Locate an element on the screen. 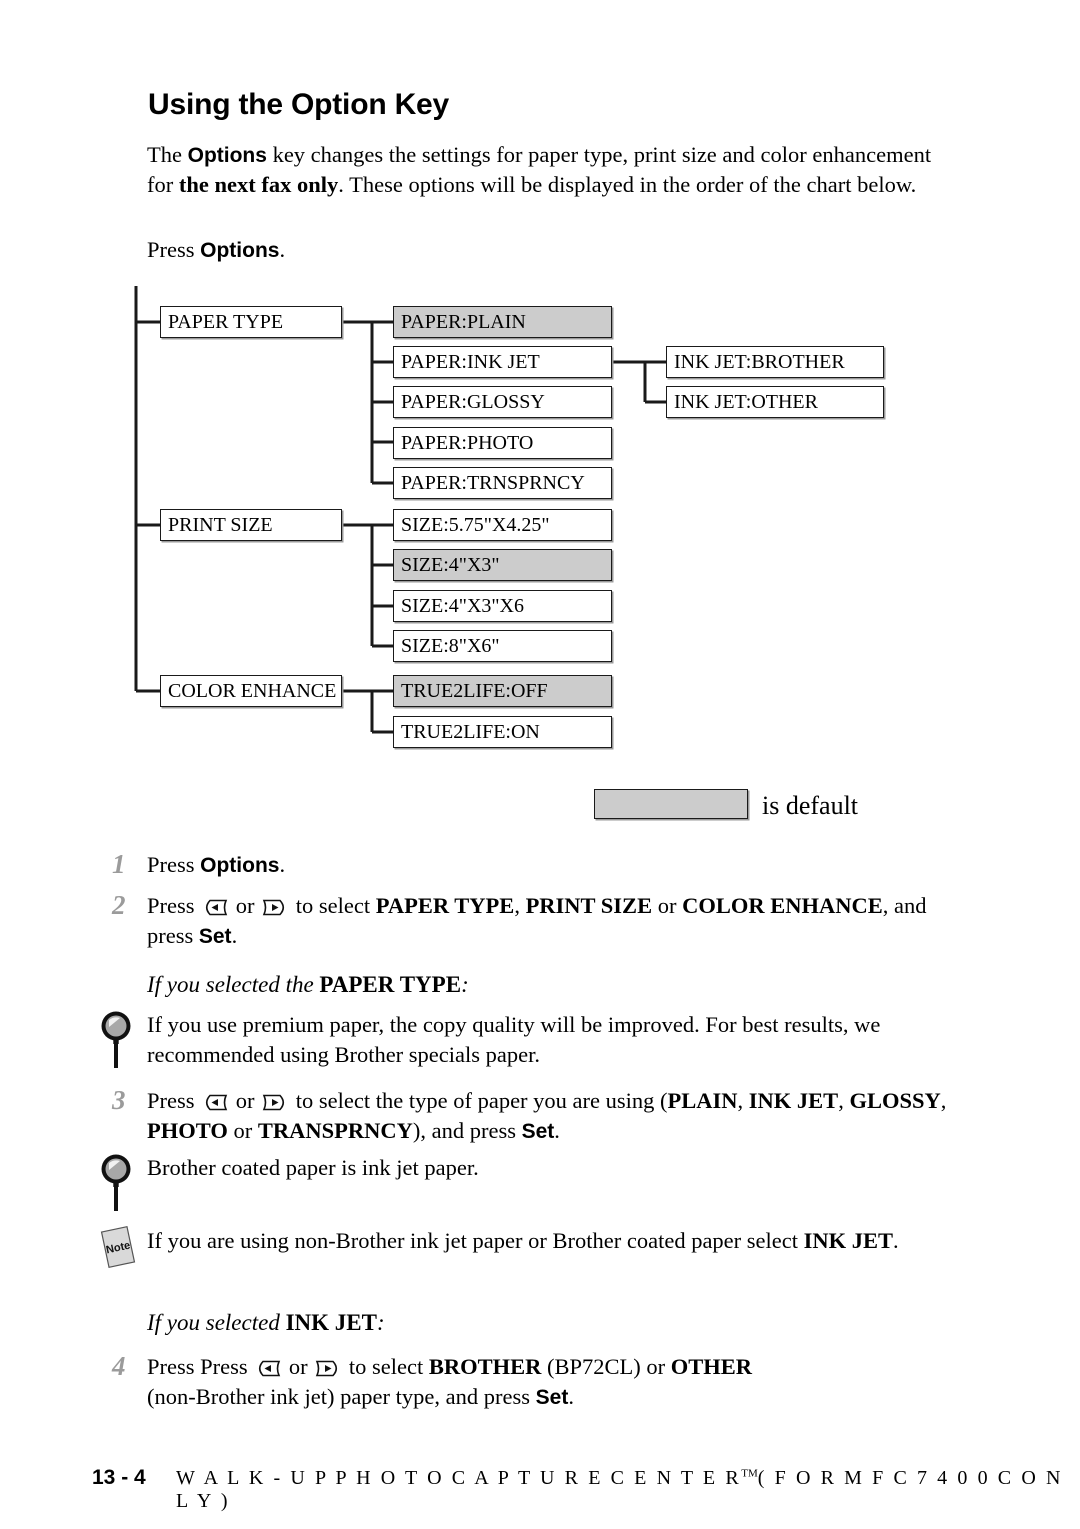 The image size is (1080, 1529). chart-box-true2life-on: TRUE2LIFE:ON is located at coordinates (502, 732).